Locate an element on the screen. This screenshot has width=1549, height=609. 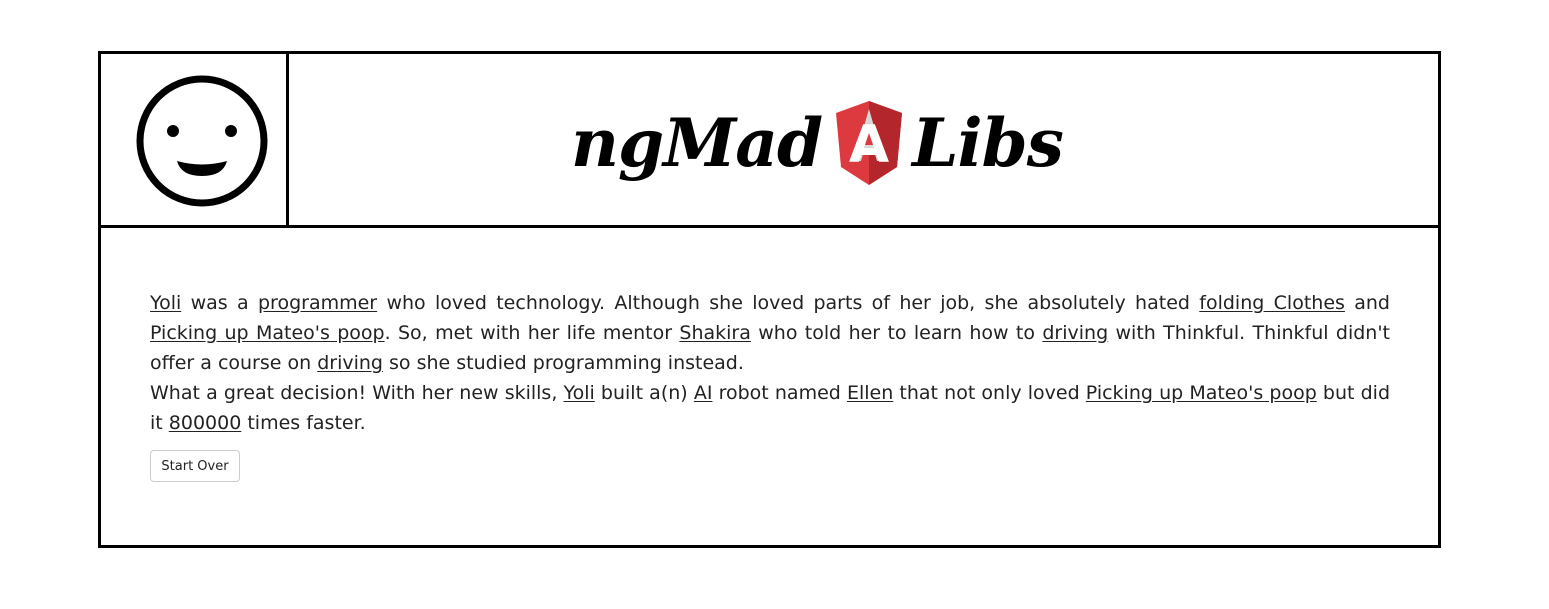
app-title: ngMad A Libs is located at coordinates (817, 143).